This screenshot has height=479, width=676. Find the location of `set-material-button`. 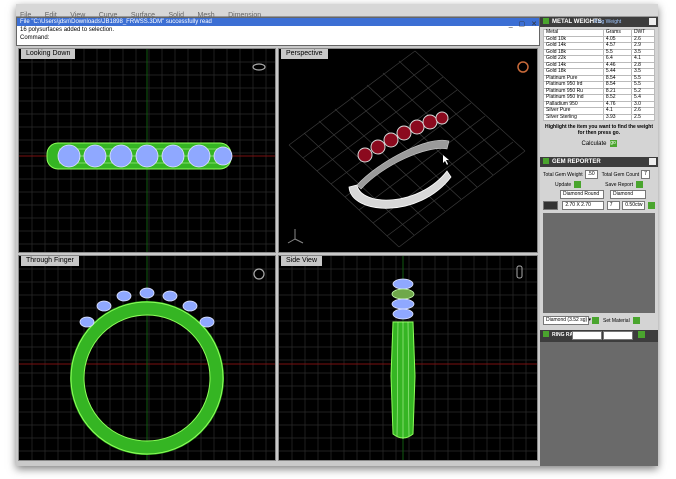

set-material-button is located at coordinates (636, 321).